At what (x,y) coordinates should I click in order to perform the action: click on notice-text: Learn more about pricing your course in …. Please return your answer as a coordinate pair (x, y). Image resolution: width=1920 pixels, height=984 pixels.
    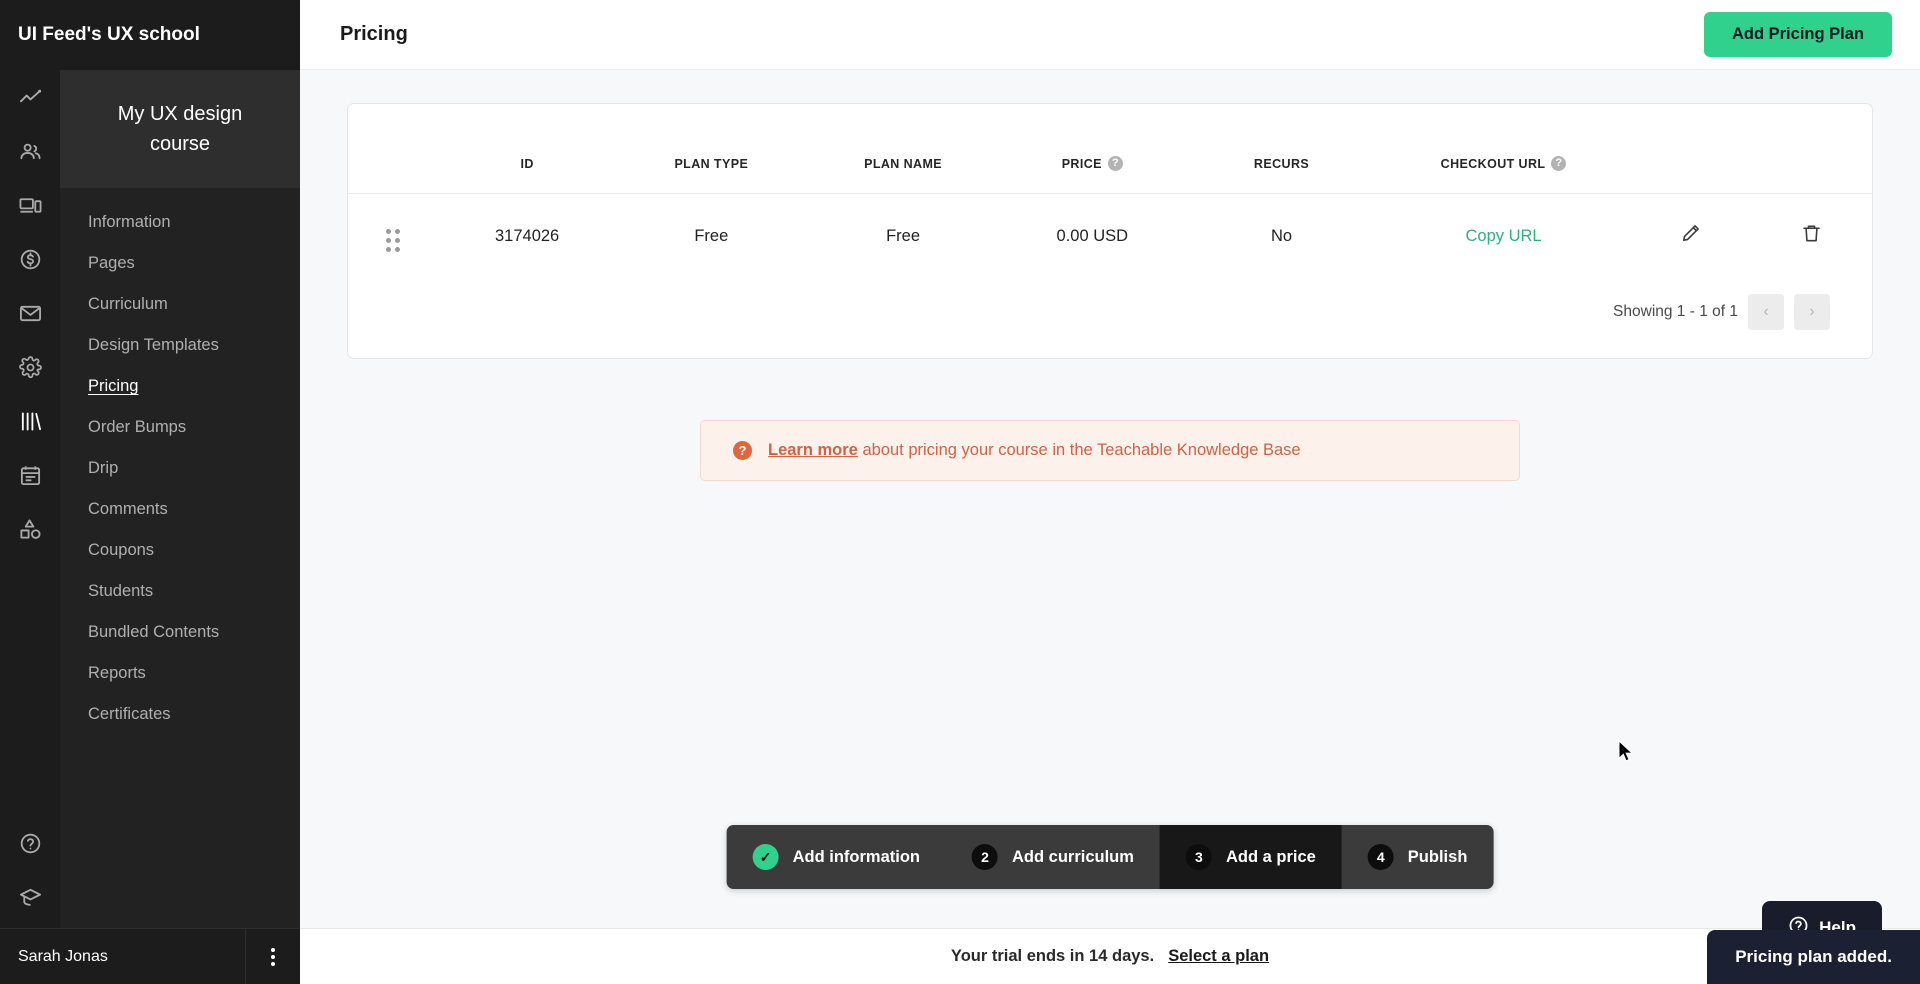
    Looking at the image, I should click on (1034, 450).